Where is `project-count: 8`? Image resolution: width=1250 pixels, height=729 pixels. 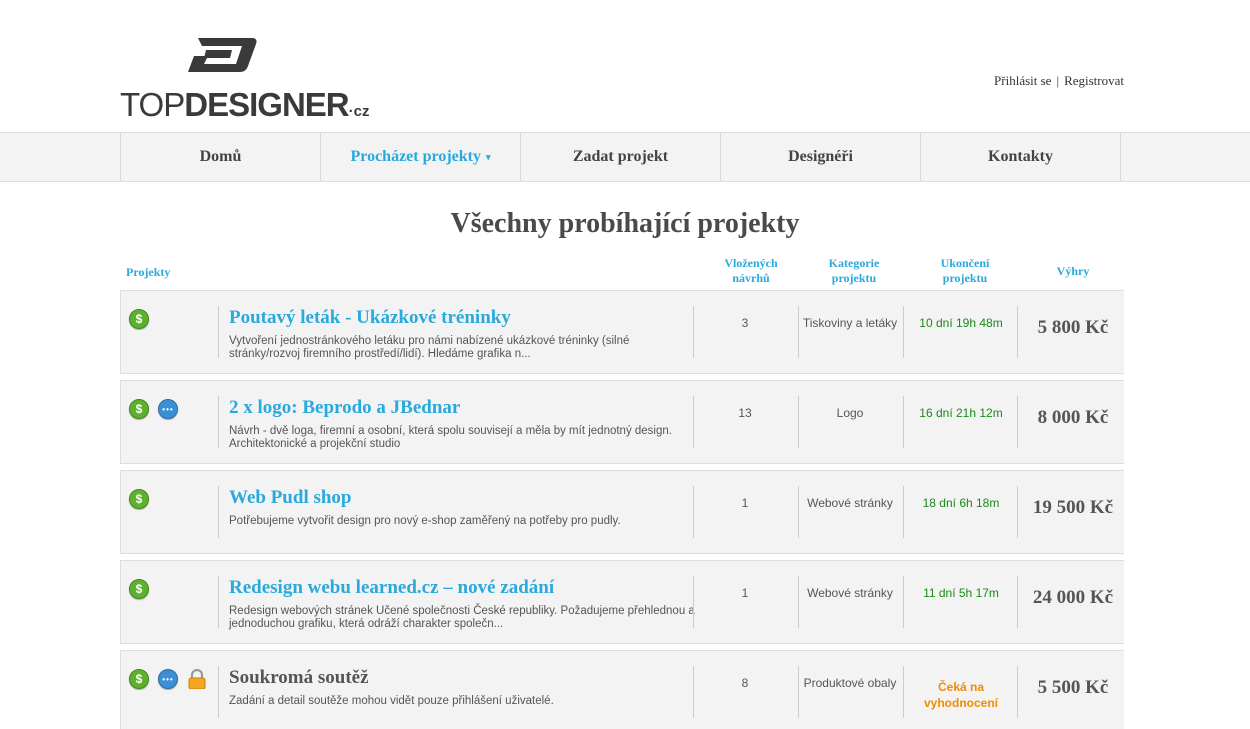 project-count: 8 is located at coordinates (745, 683).